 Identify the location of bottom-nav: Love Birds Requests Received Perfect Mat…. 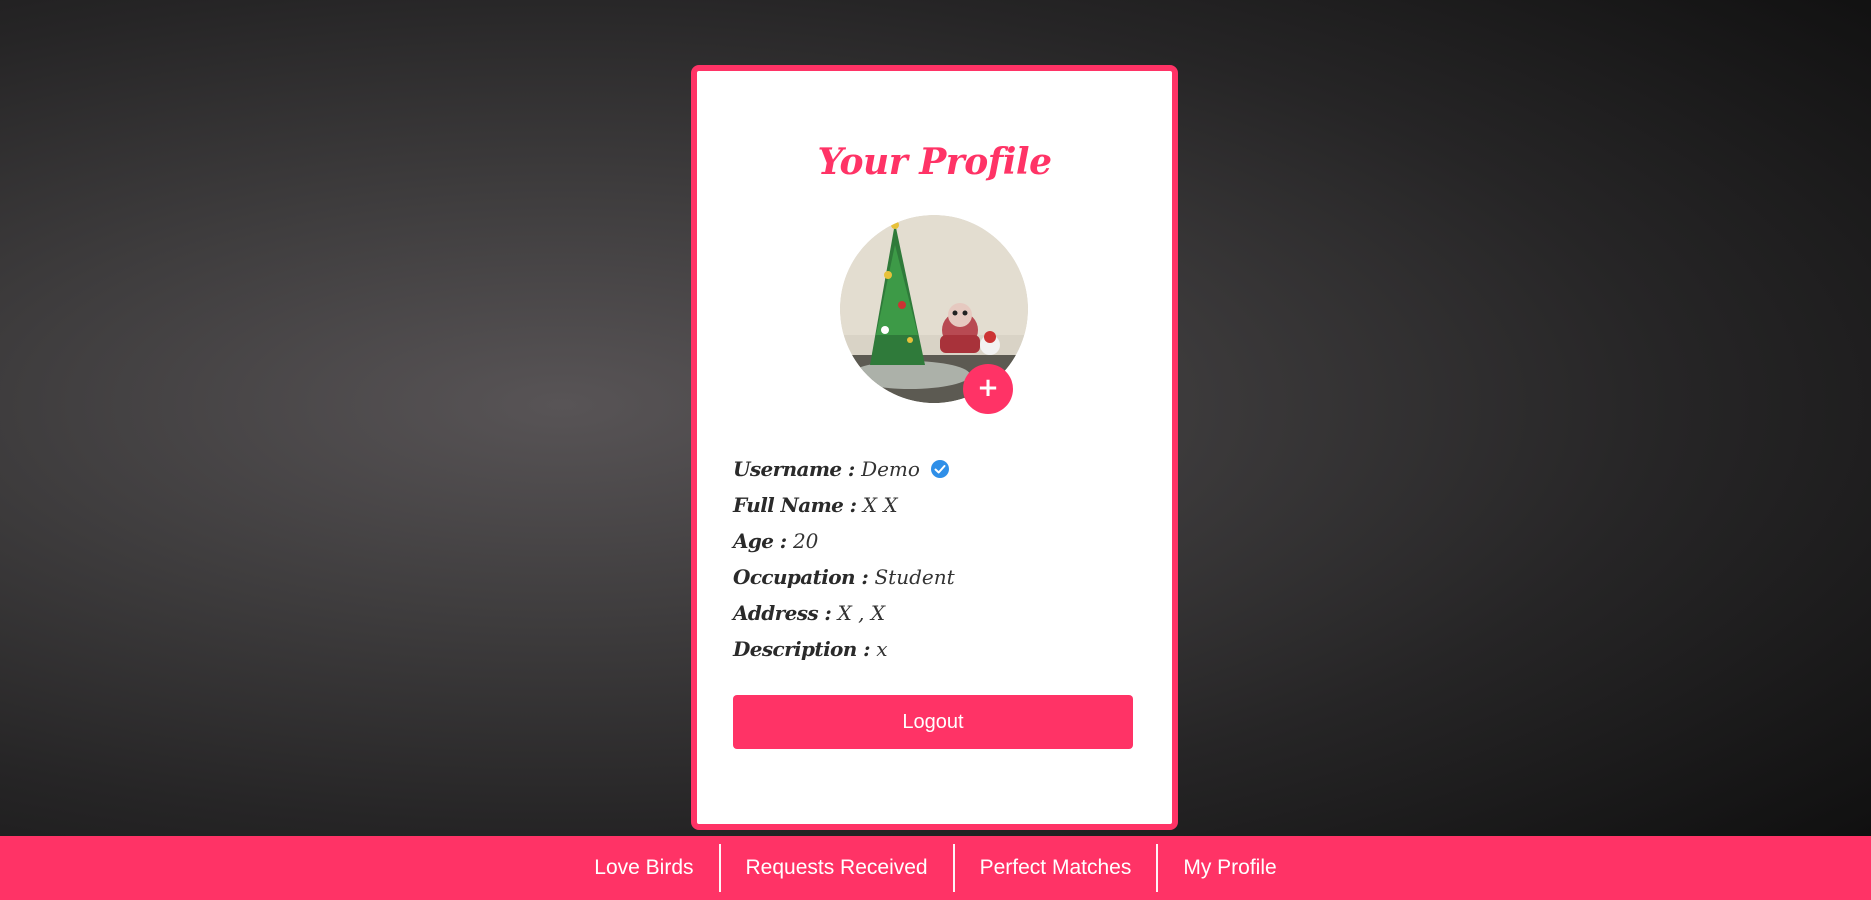
(935, 868).